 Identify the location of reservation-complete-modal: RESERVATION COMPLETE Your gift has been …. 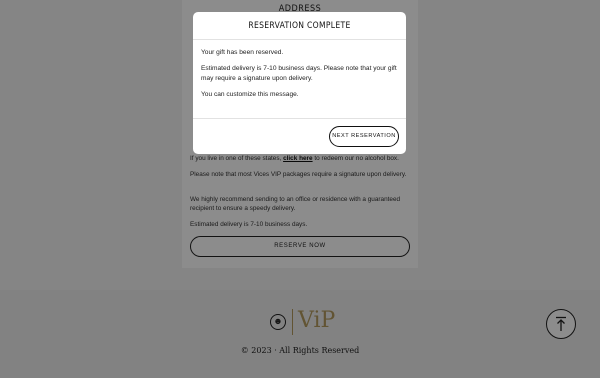
(299, 83).